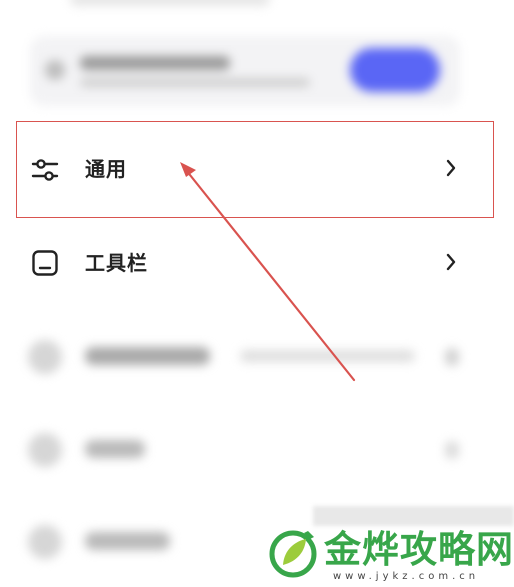  I want to click on account-card, so click(257, 70).